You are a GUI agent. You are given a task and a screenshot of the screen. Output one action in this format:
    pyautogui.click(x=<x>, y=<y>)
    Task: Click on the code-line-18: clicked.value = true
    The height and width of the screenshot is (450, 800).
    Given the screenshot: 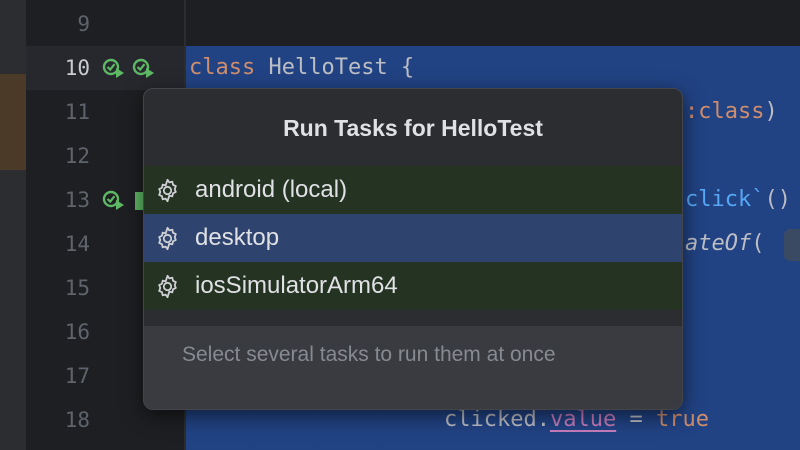 What is the action you would take?
    pyautogui.click(x=576, y=419)
    